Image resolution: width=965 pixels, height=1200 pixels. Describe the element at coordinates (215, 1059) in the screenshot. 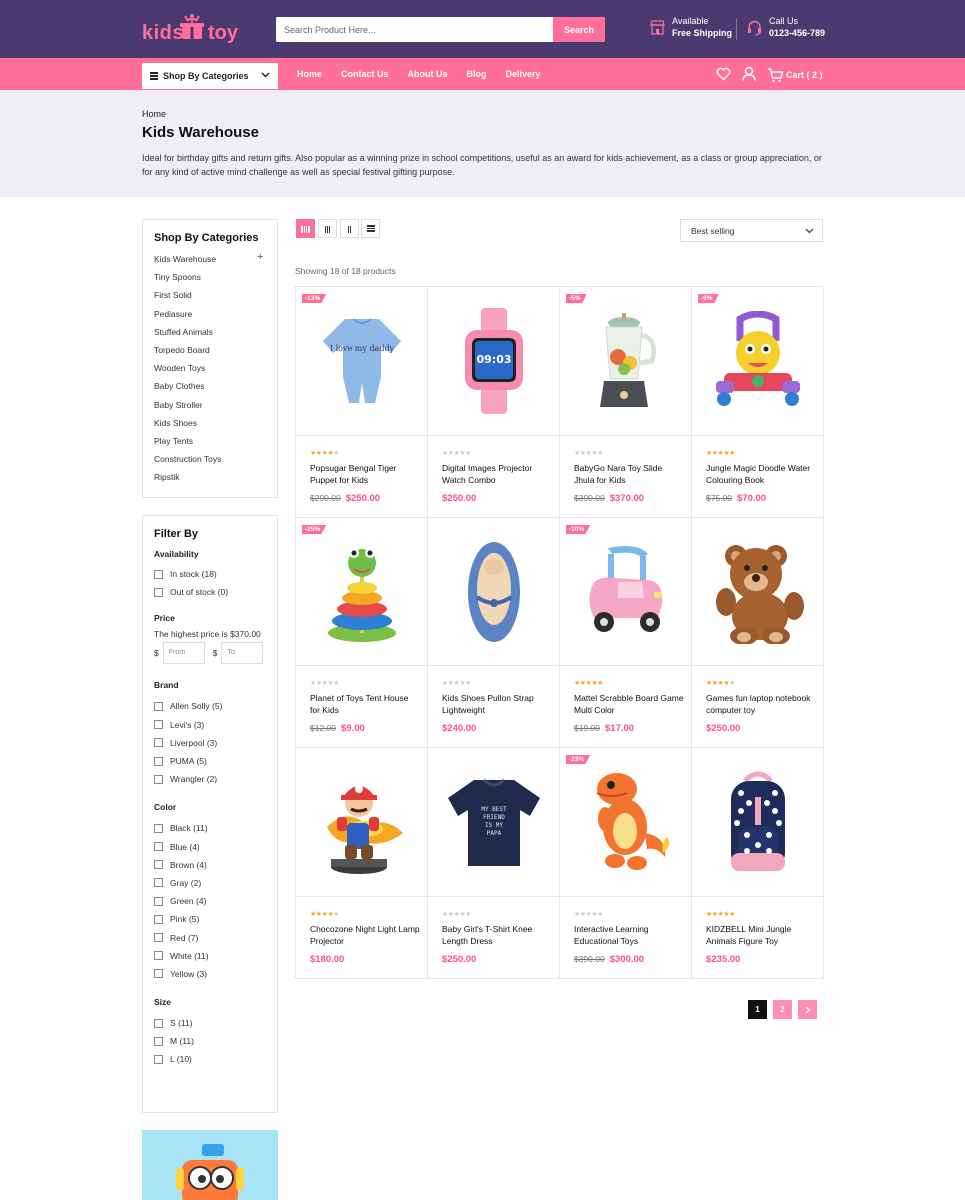

I see `size-option: L (10)` at that location.